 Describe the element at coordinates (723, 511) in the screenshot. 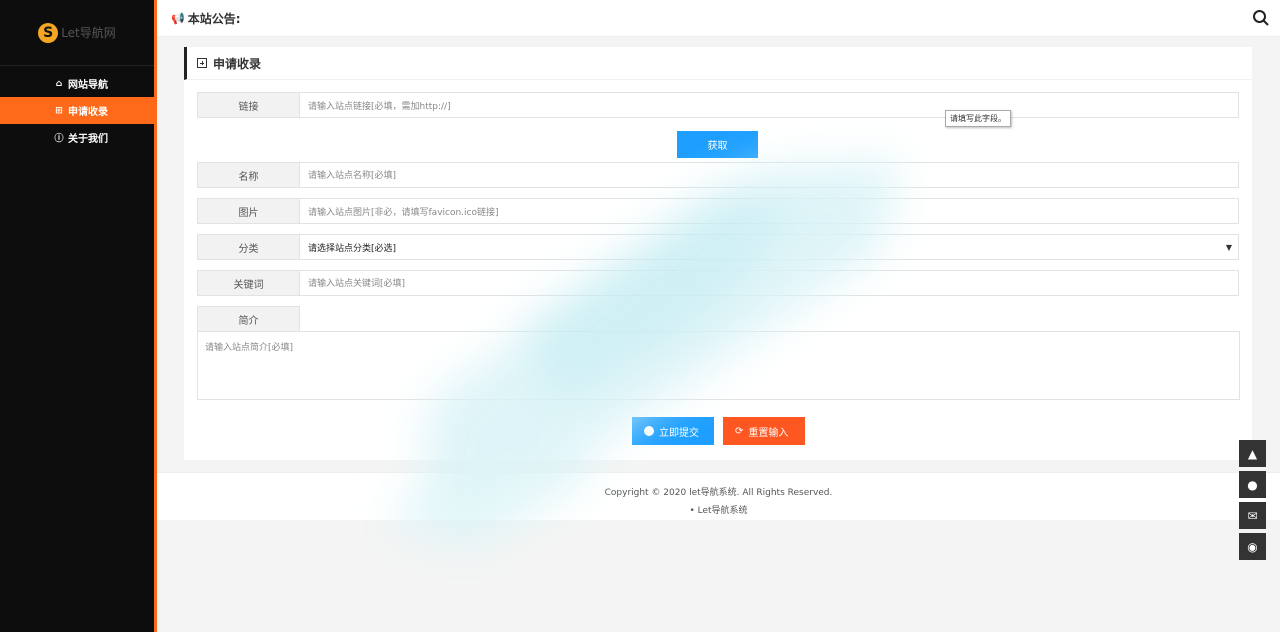

I see `footer-link: Let导航系统` at that location.